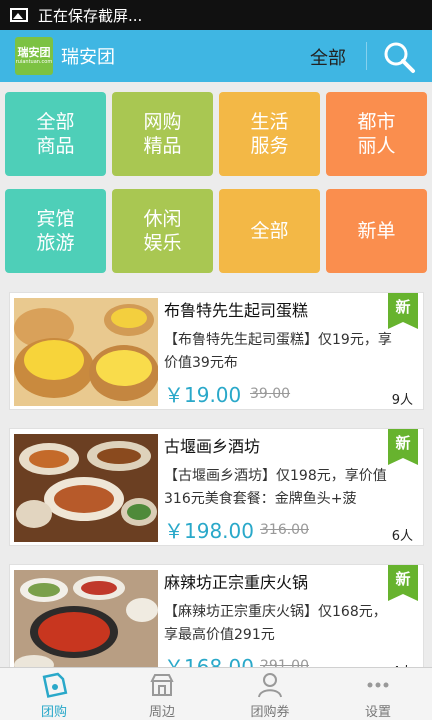  Describe the element at coordinates (328, 57) in the screenshot. I see `category-selector: 全部` at that location.